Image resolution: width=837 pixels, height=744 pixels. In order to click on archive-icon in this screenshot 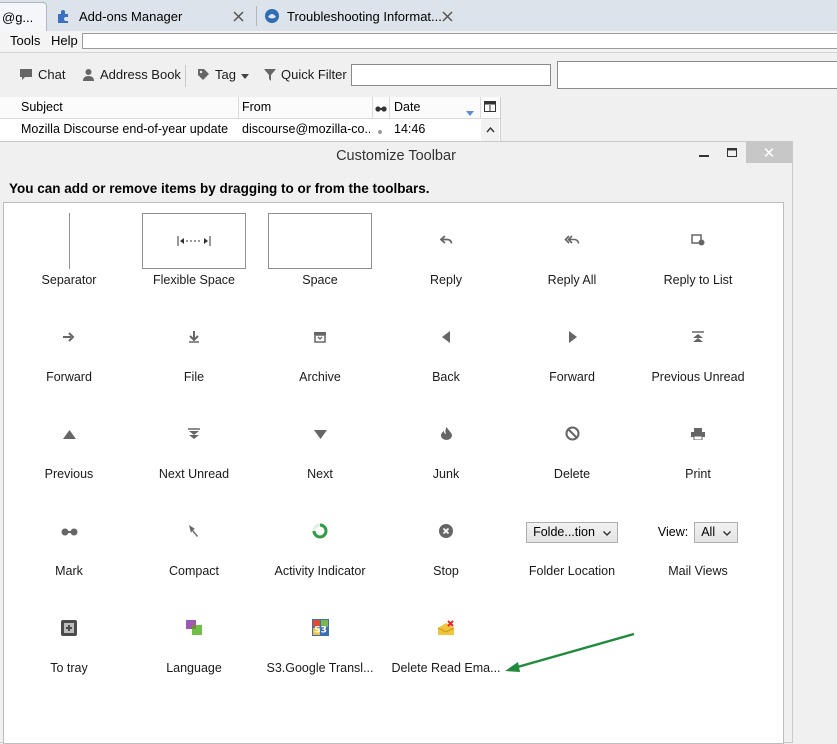, I will do `click(320, 338)`.